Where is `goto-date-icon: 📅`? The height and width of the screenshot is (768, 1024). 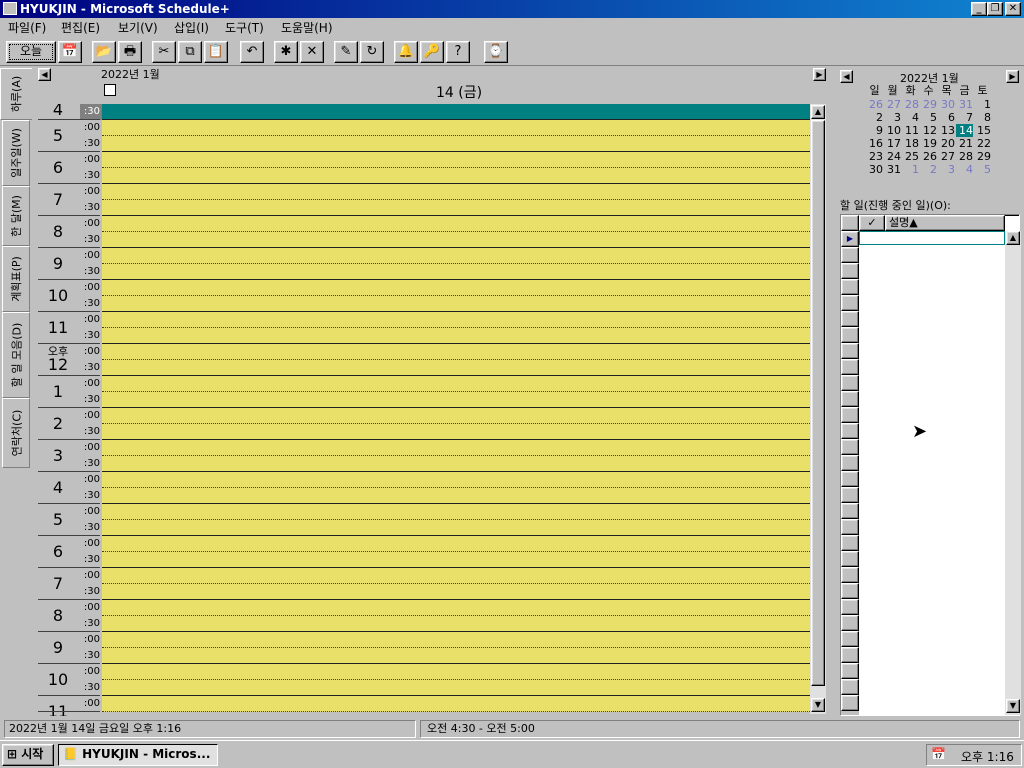
goto-date-icon: 📅 is located at coordinates (70, 52).